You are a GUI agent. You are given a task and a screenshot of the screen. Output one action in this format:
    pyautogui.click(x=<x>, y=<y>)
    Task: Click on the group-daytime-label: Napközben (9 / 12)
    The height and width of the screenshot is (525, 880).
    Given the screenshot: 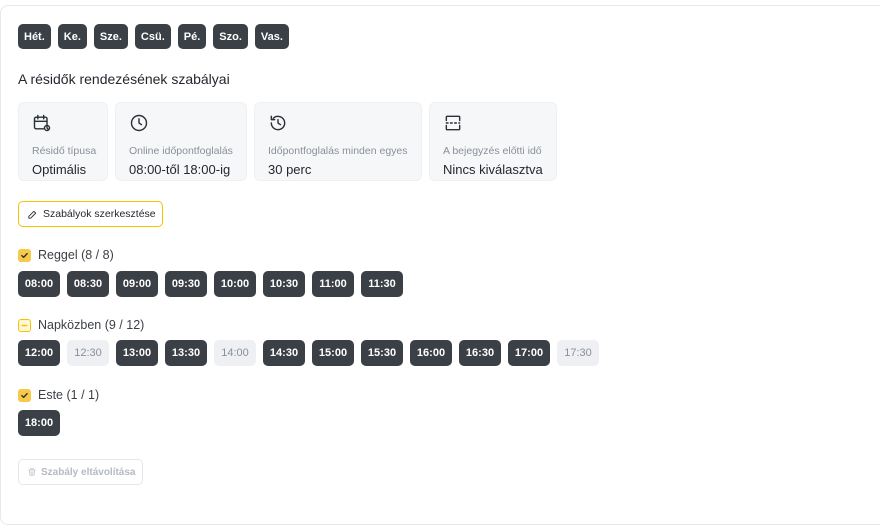 What is the action you would take?
    pyautogui.click(x=91, y=325)
    